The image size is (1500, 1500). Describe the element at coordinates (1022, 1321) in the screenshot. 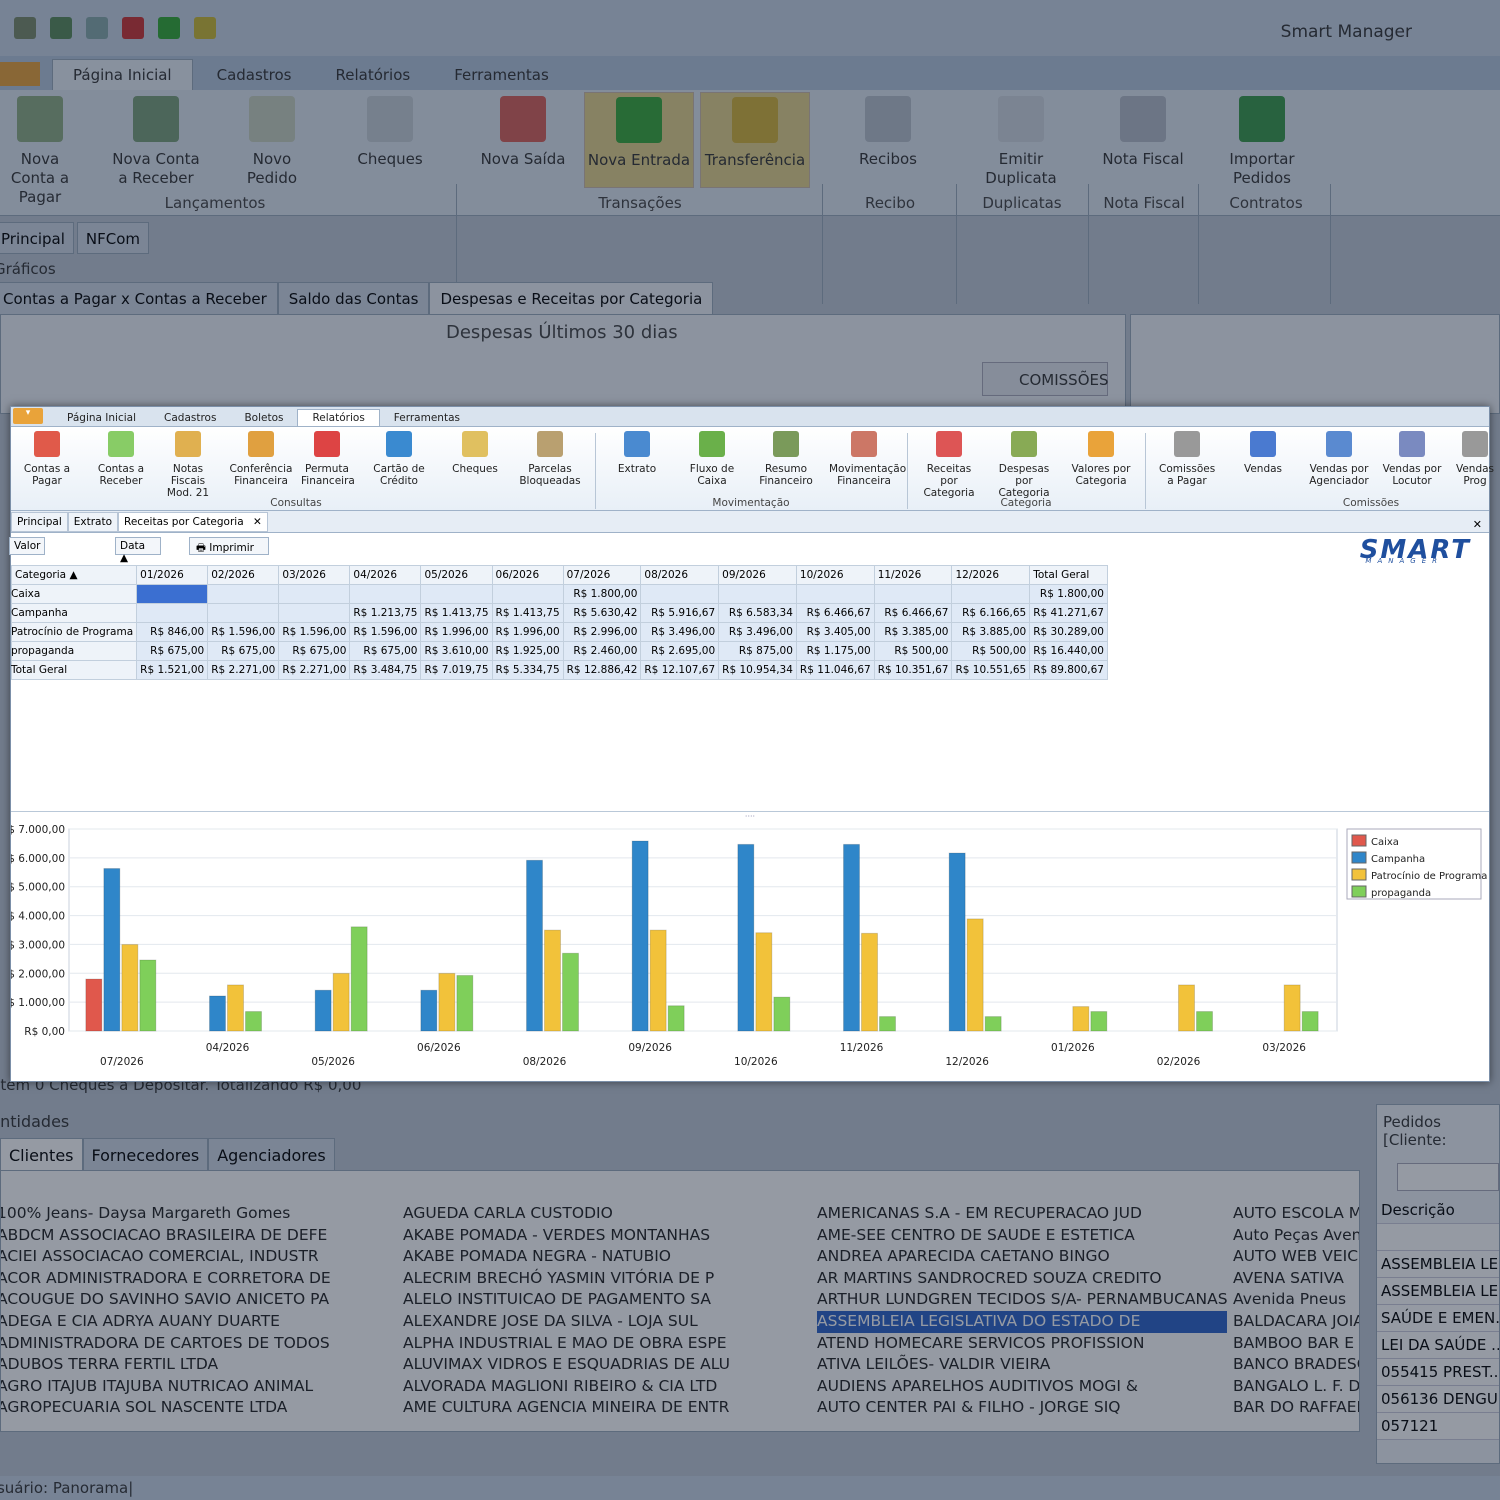

I see `client-item: ASSEMBLEIA LEGISLATIVA DO ESTADO DE` at that location.